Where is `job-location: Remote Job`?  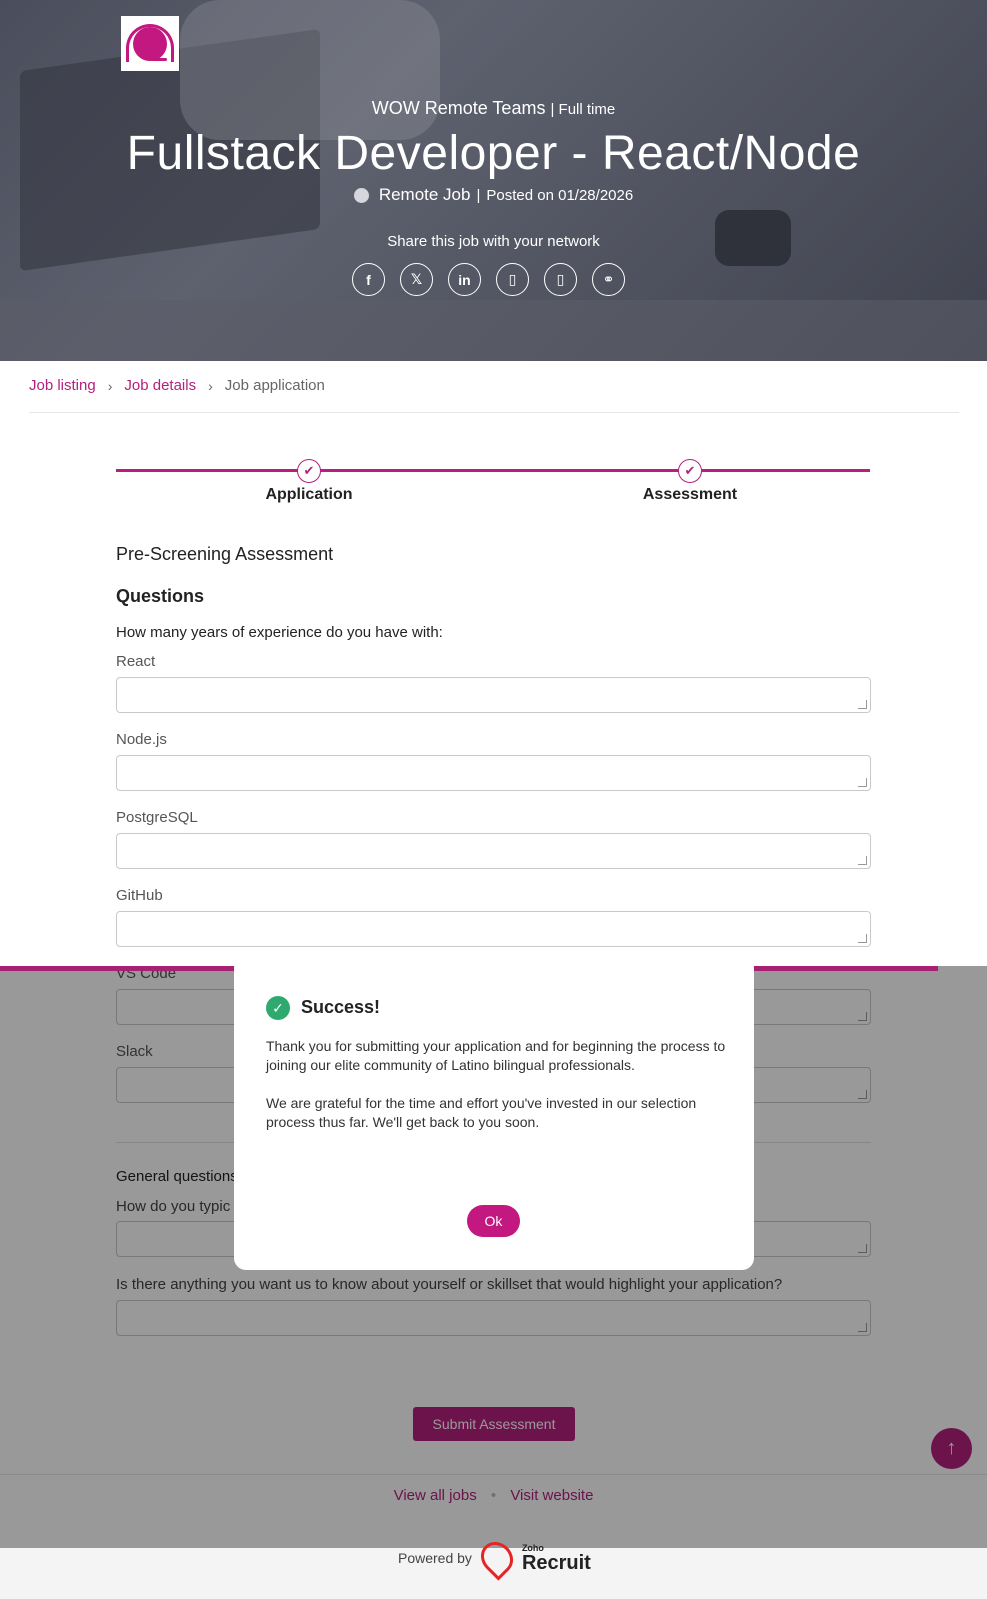
job-location: Remote Job is located at coordinates (424, 194).